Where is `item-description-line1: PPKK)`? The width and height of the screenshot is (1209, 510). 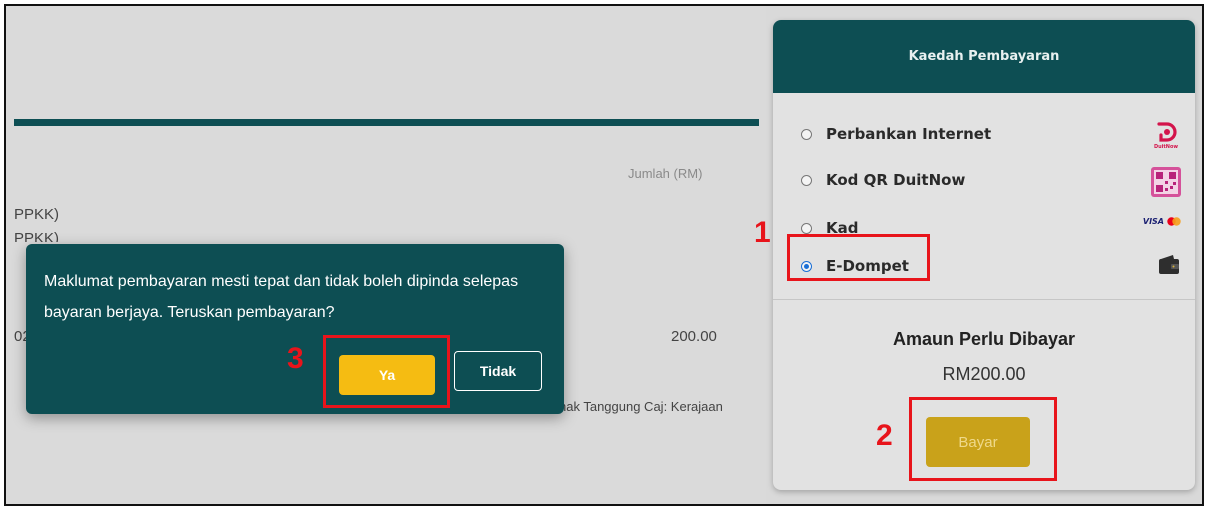 item-description-line1: PPKK) is located at coordinates (37, 214).